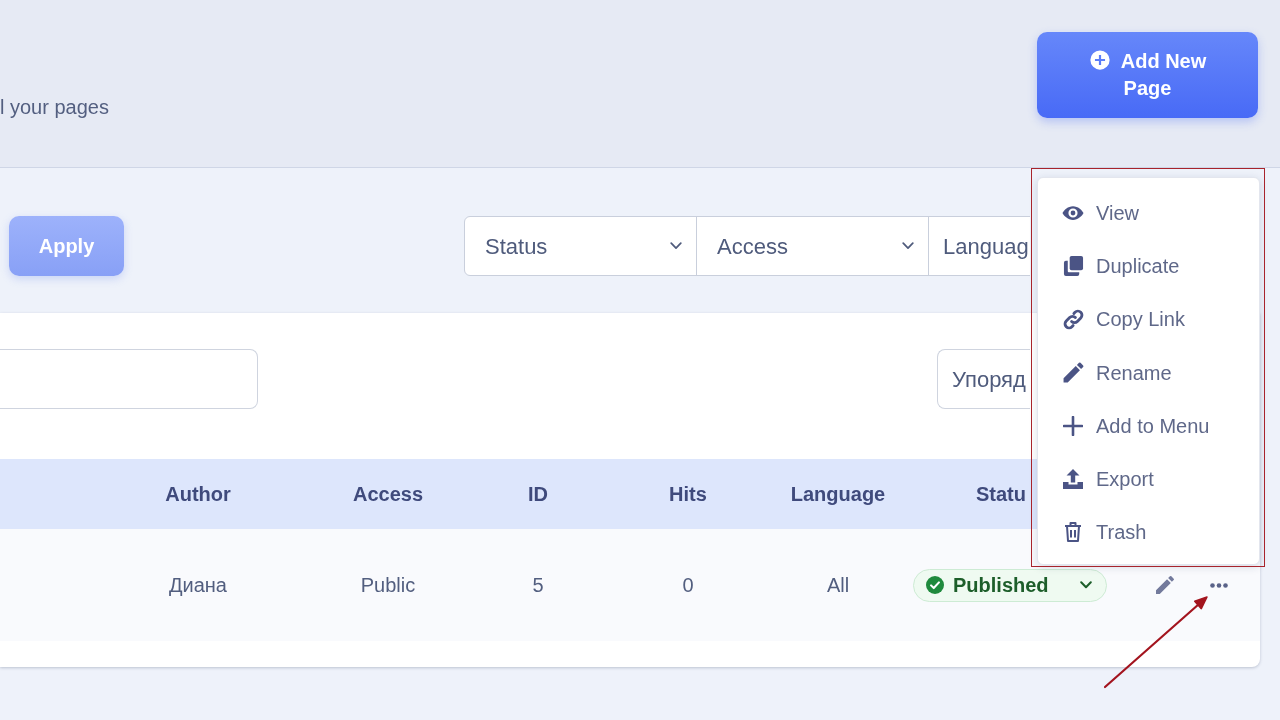 This screenshot has height=720, width=1280. What do you see at coordinates (935, 585) in the screenshot?
I see `check-circle-icon` at bounding box center [935, 585].